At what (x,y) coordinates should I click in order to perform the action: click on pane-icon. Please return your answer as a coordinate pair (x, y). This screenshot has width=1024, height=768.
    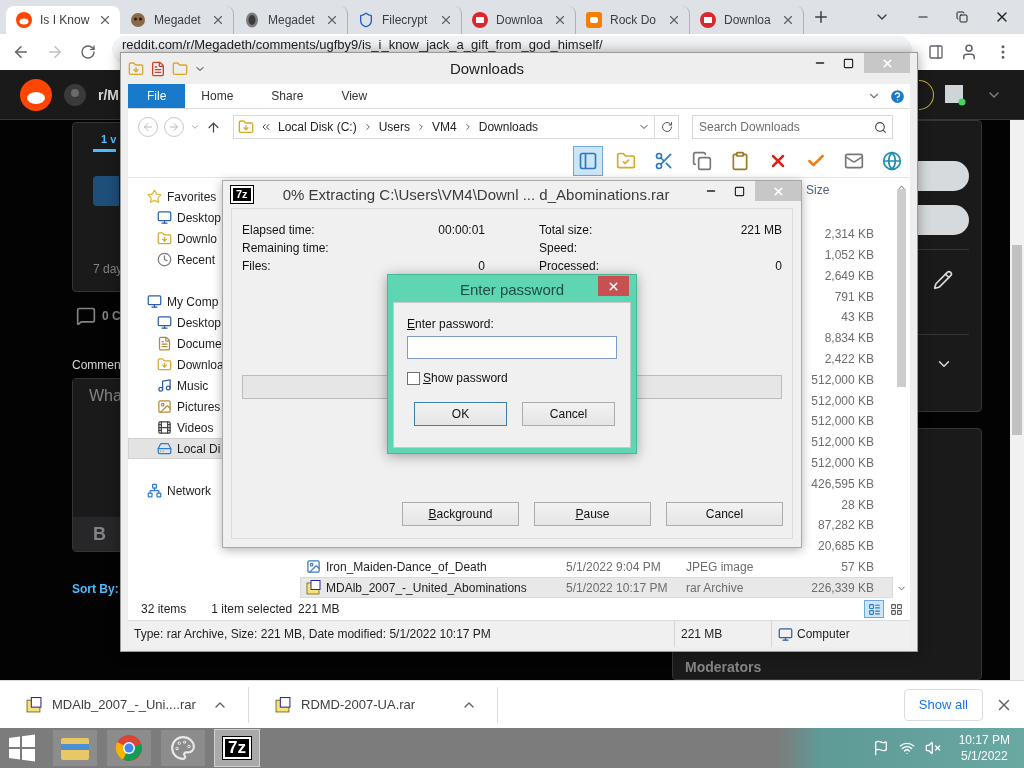
    Looking at the image, I should click on (588, 161).